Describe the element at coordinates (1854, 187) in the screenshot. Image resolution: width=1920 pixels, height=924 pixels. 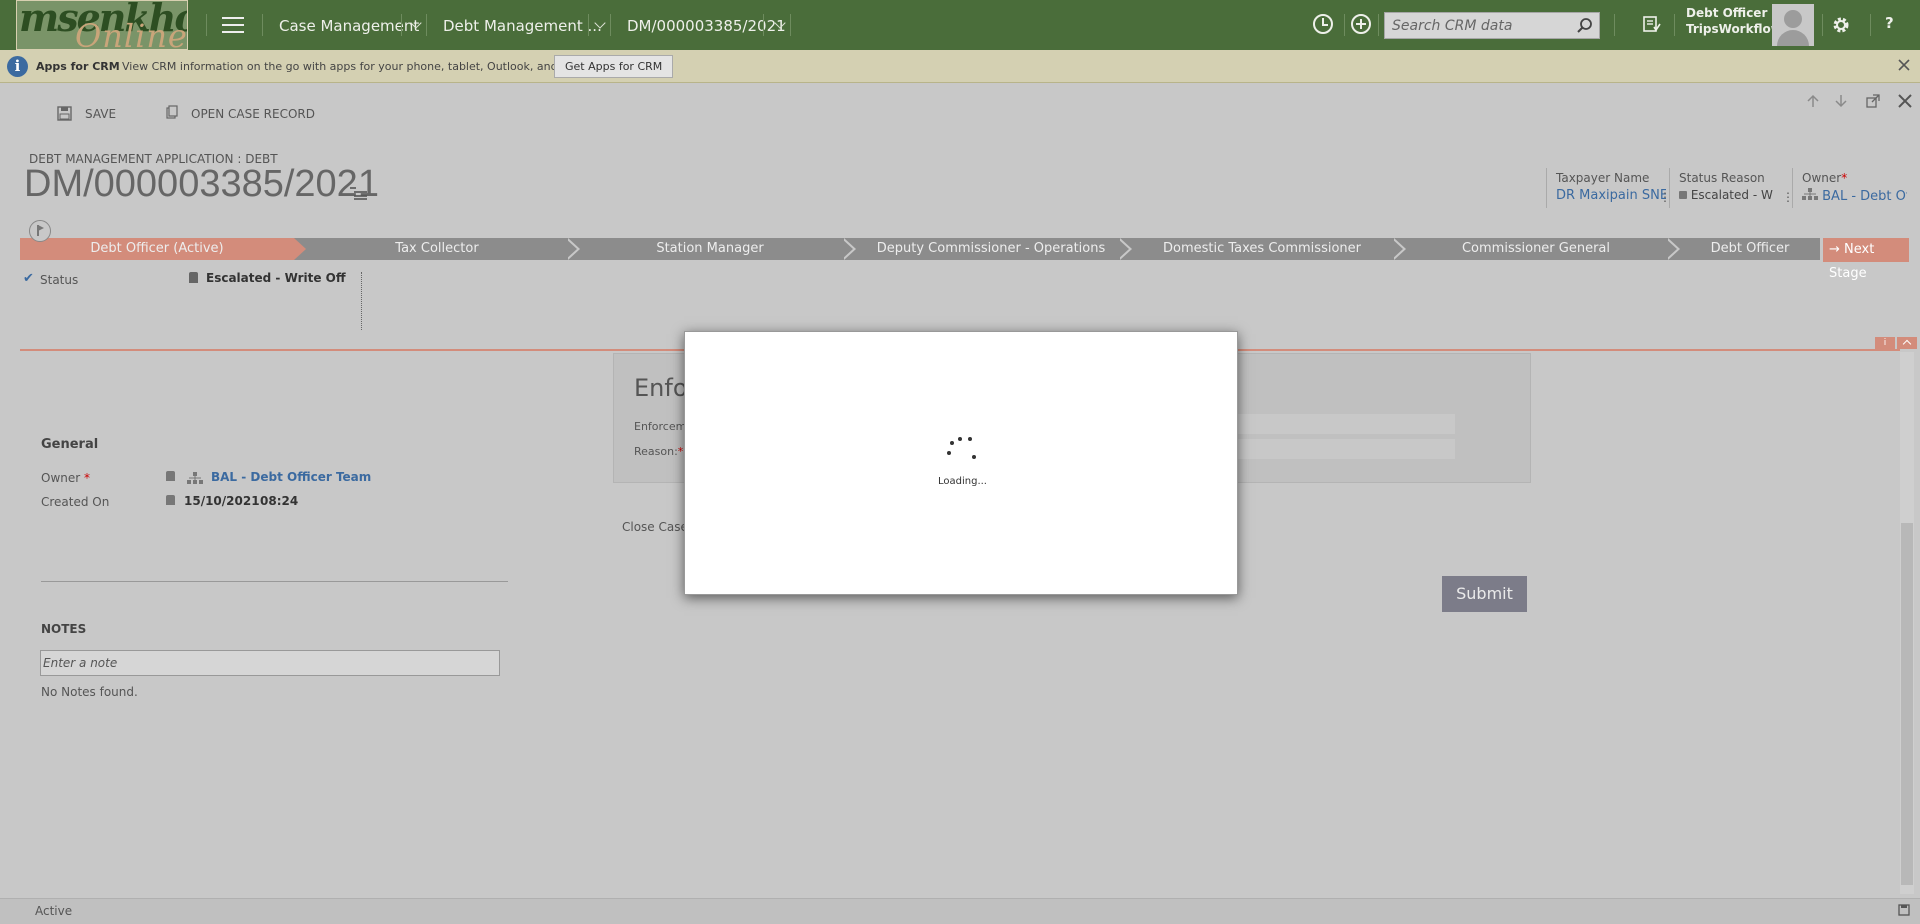
I see `header-field-owner: Owner* BAL - Debt Of` at that location.